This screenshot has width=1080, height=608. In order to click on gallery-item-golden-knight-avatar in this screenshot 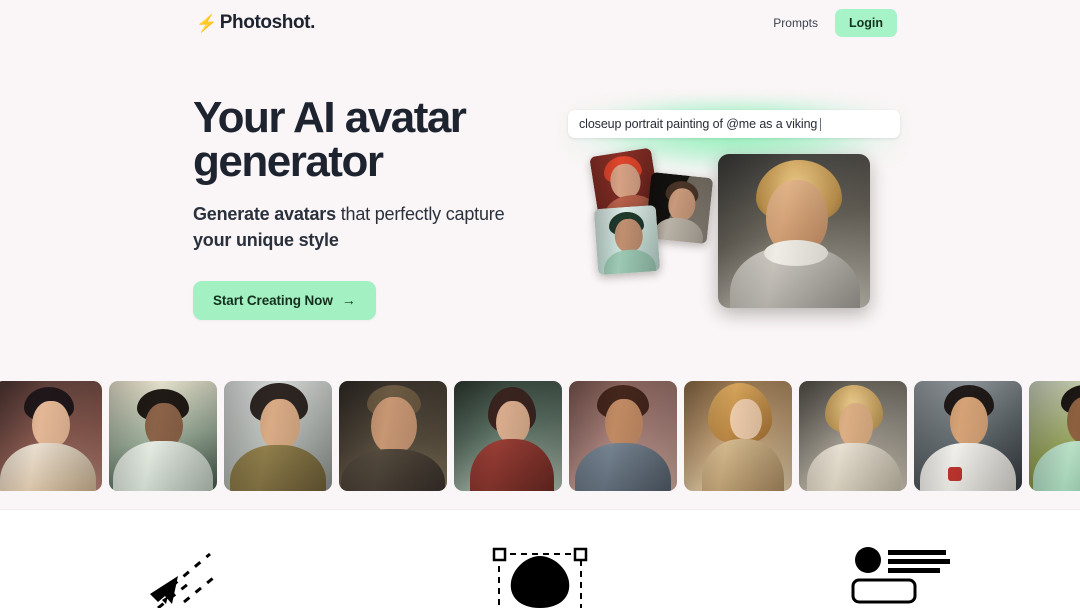, I will do `click(853, 436)`.